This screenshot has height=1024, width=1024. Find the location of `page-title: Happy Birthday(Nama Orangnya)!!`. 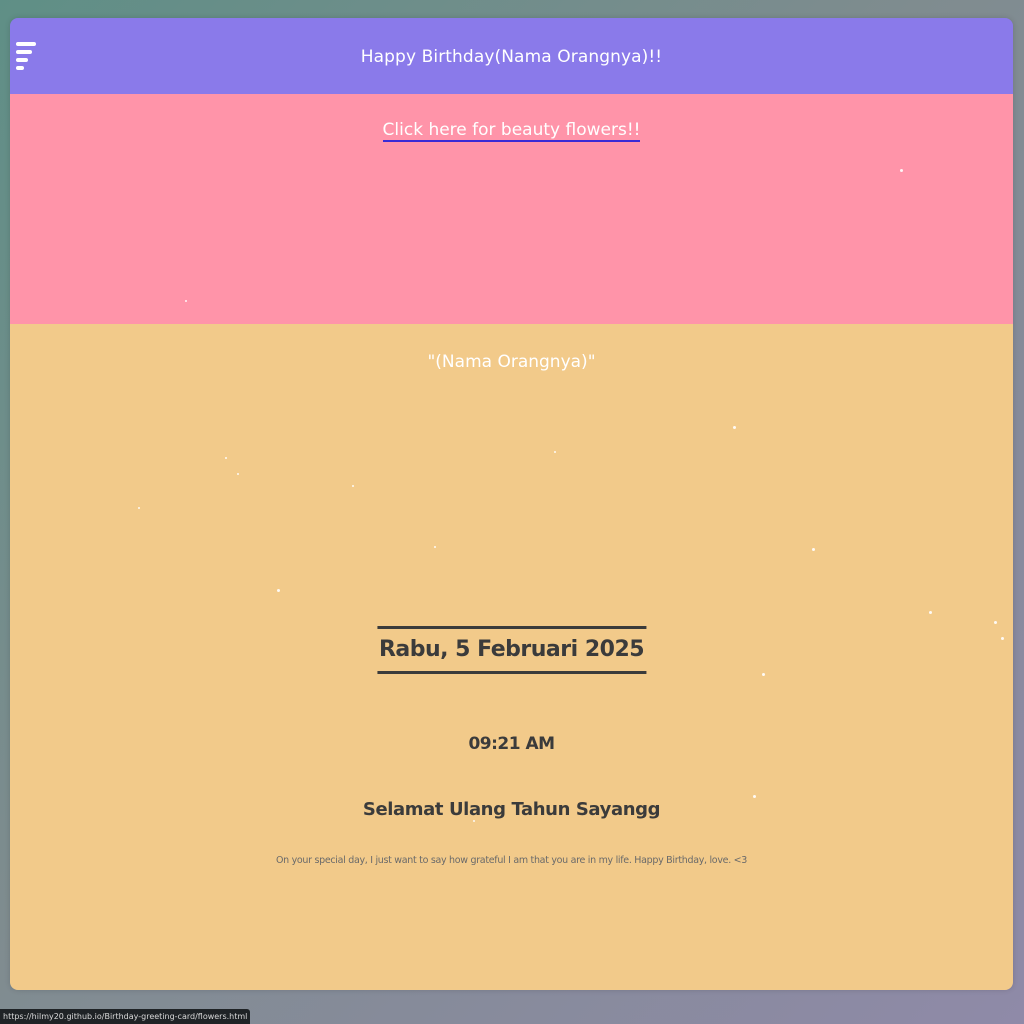

page-title: Happy Birthday(Nama Orangnya)!! is located at coordinates (511, 57).